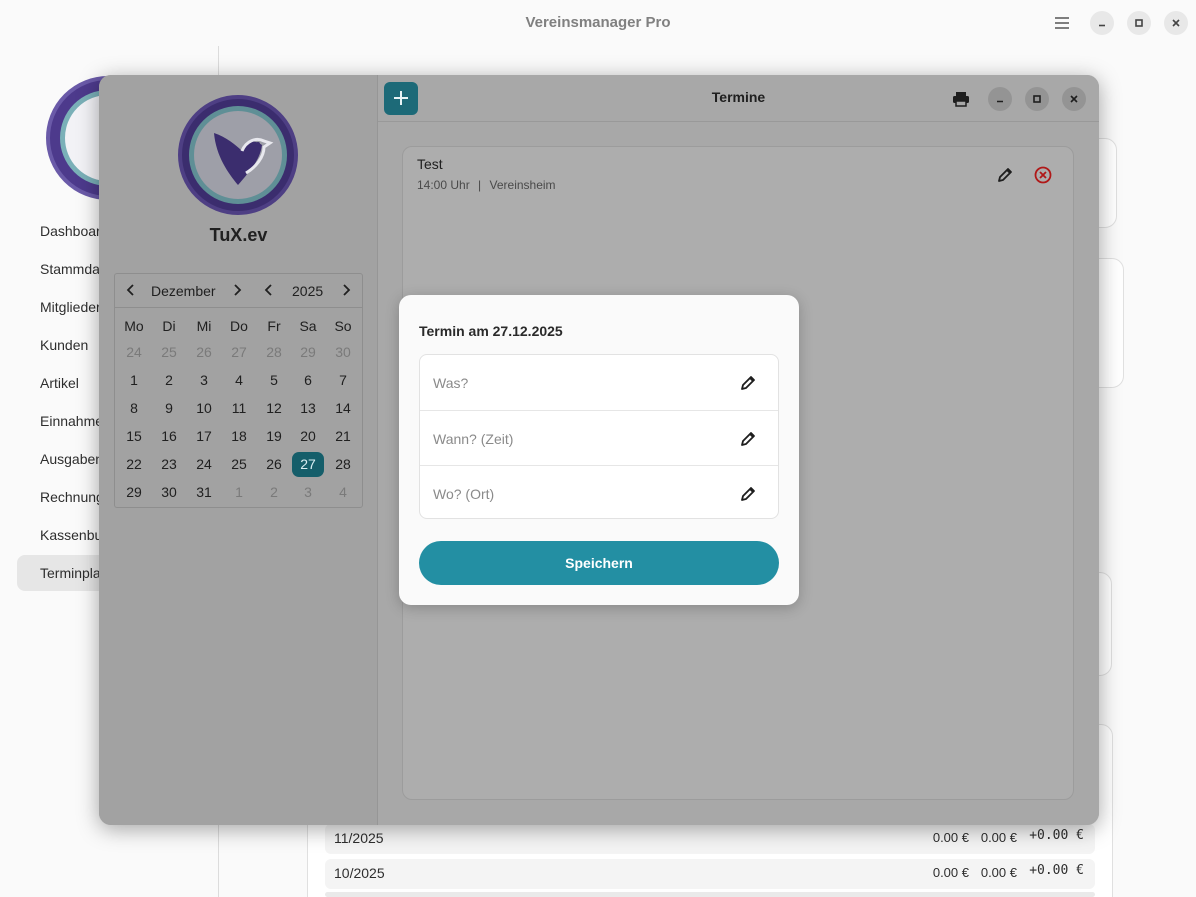 The image size is (1196, 897). Describe the element at coordinates (1176, 23) in the screenshot. I see `main-close-icon` at that location.